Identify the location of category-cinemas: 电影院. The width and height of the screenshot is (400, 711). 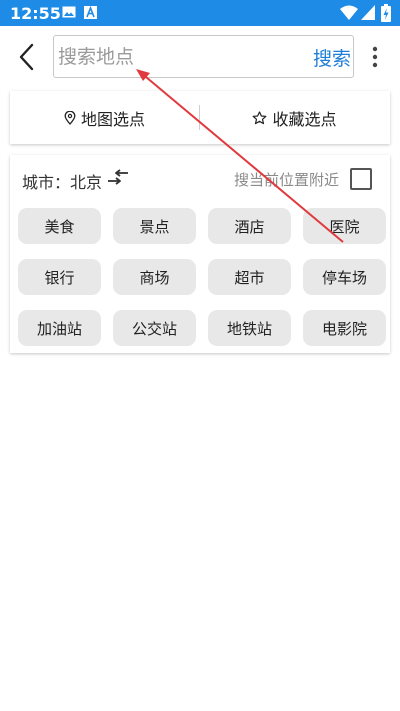
(344, 328).